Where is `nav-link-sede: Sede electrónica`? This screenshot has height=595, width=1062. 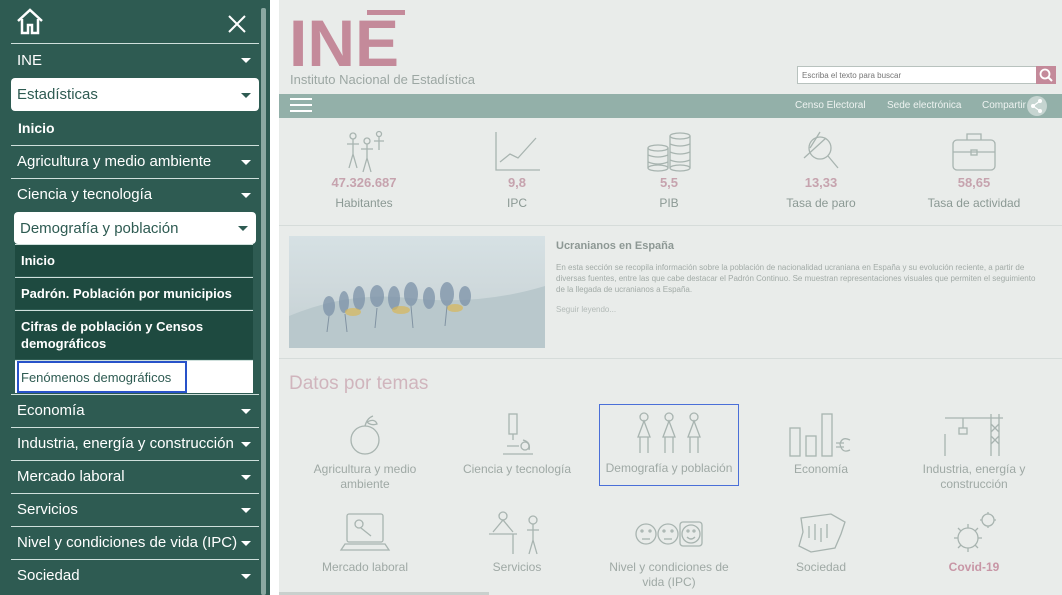 nav-link-sede: Sede electrónica is located at coordinates (924, 105).